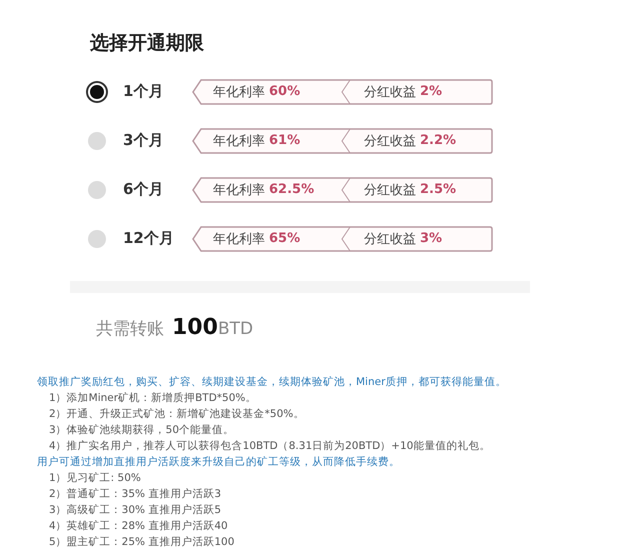 This screenshot has width=640, height=555. What do you see at coordinates (438, 189) in the screenshot?
I see `bonus-value: 2.5%` at bounding box center [438, 189].